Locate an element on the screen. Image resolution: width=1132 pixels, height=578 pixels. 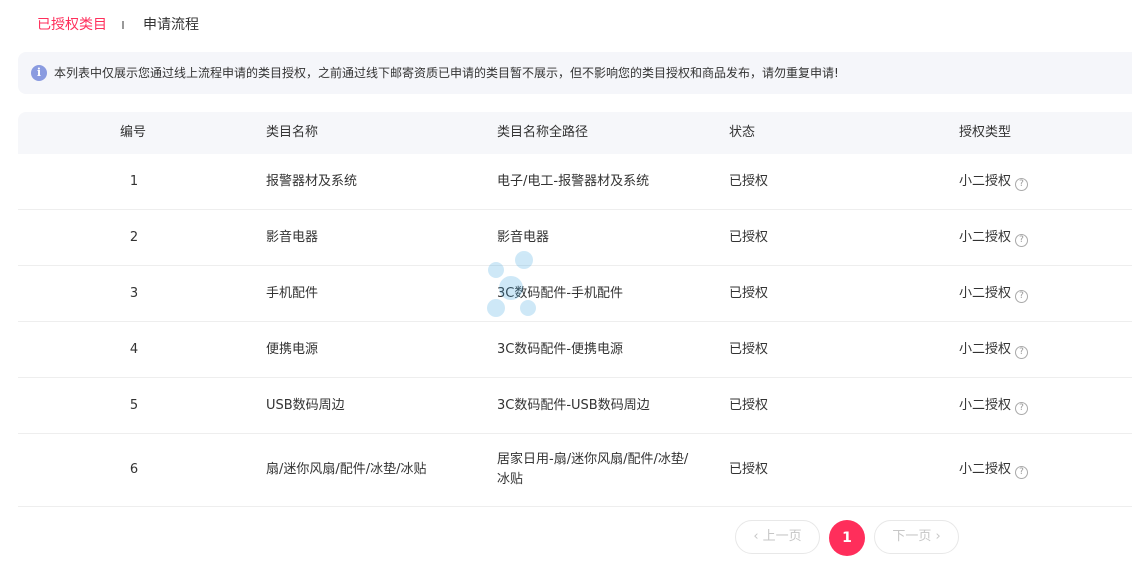
header-auth-type: 授权类型 is located at coordinates (985, 132).